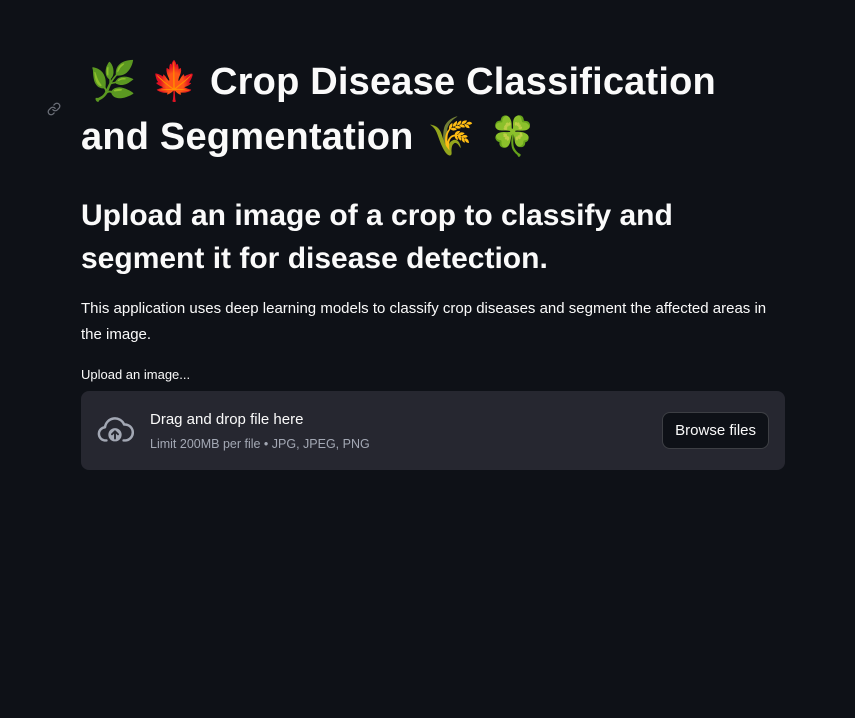  I want to click on browse-files-button: Browse files, so click(715, 430).